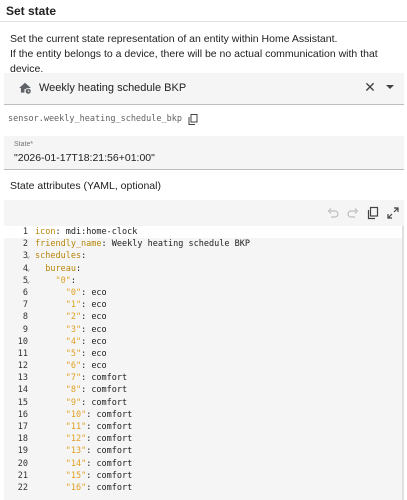 The width and height of the screenshot is (407, 500). I want to click on code-text: schedules:, so click(61, 256).